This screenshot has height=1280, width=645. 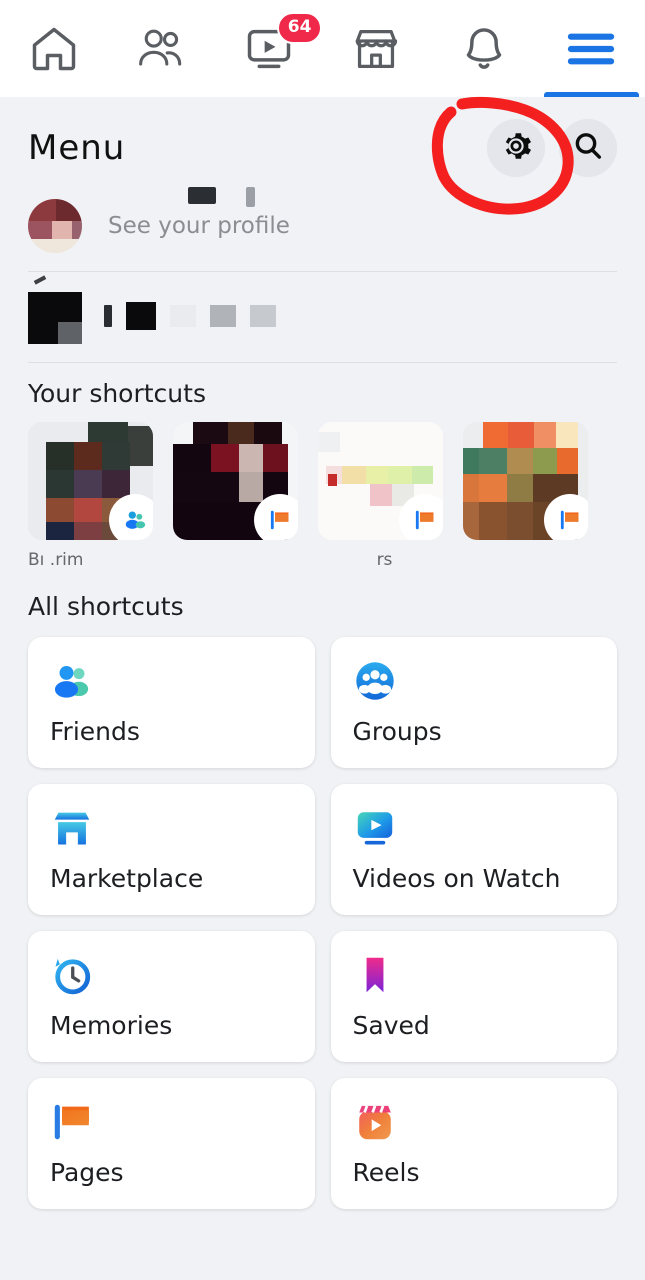 I want to click on search-icon, so click(x=588, y=148).